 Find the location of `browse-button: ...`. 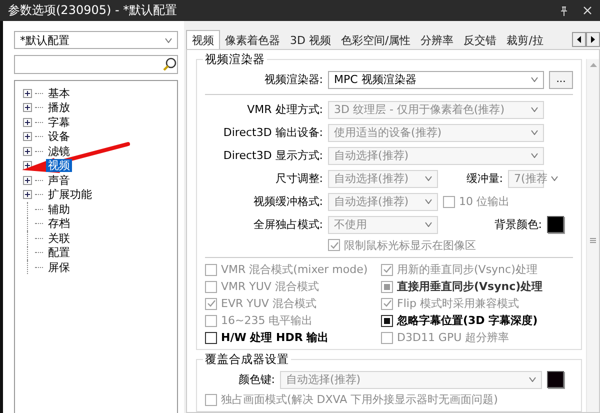

browse-button: ... is located at coordinates (561, 79).